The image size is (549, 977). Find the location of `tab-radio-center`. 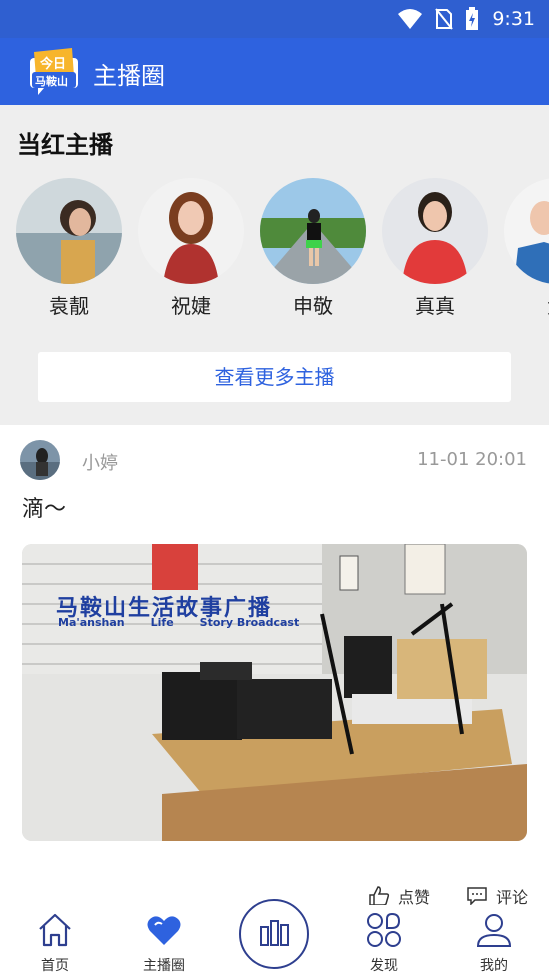

tab-radio-center is located at coordinates (274, 934).